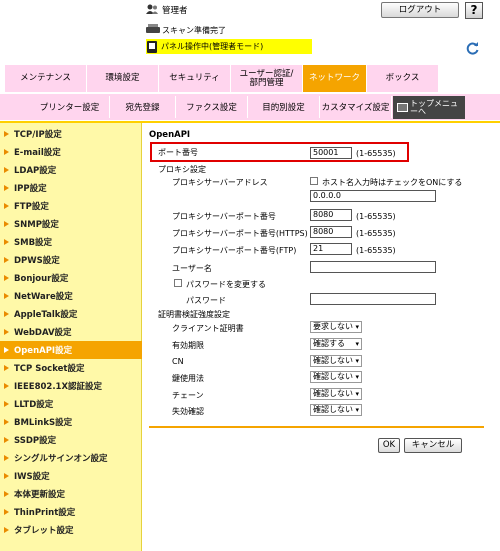 Image resolution: width=500 pixels, height=551 pixels. I want to click on tab-network: ネットワーク, so click(335, 79).